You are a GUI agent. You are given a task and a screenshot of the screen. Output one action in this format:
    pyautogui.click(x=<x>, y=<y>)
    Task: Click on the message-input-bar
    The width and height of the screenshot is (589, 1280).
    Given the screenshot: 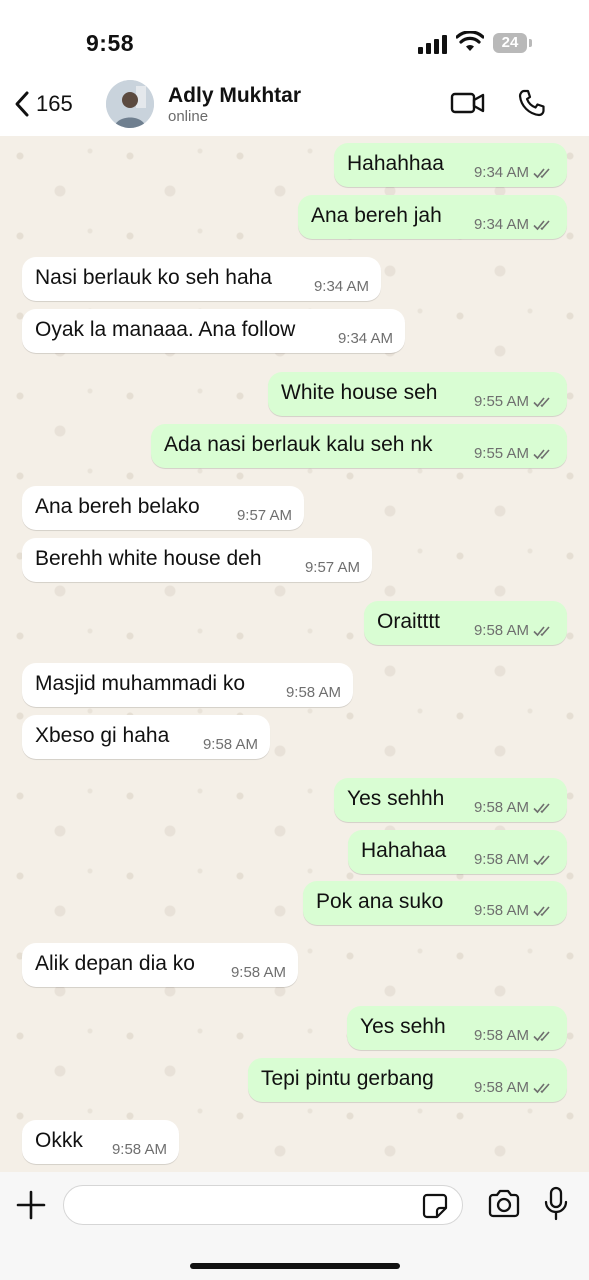 What is the action you would take?
    pyautogui.click(x=294, y=1226)
    